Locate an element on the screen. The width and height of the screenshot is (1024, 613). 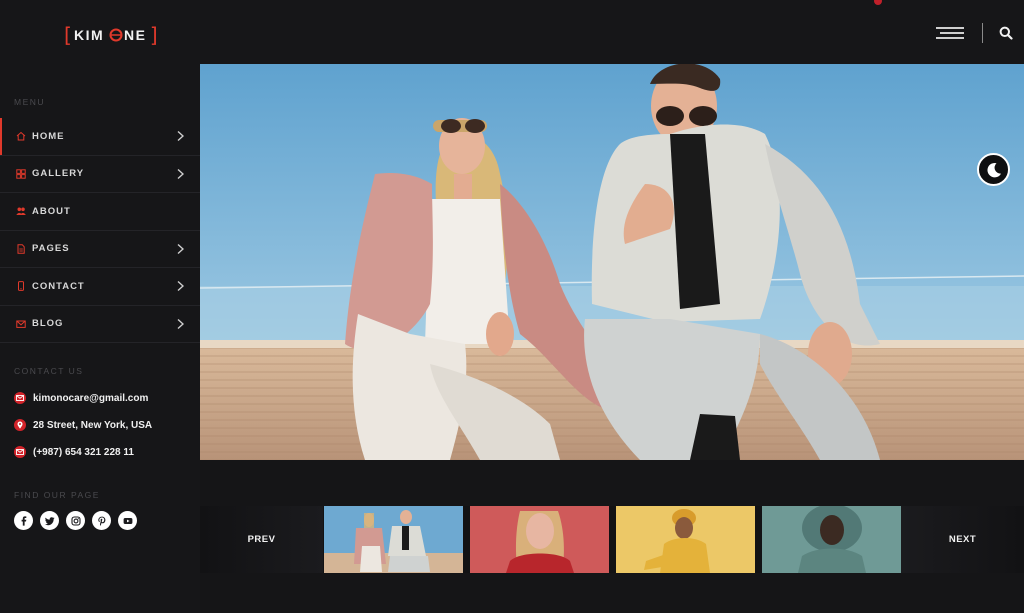
contact-address: 28 Street, New York, USA is located at coordinates (104, 425).